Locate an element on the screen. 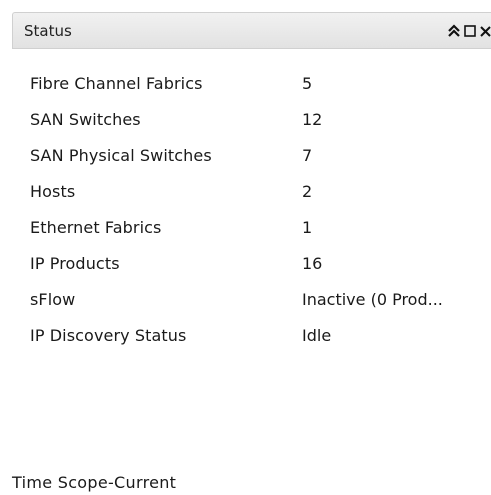 Image resolution: width=491 pixels, height=495 pixels. status-row: SAN Switches 12 is located at coordinates (260, 128).